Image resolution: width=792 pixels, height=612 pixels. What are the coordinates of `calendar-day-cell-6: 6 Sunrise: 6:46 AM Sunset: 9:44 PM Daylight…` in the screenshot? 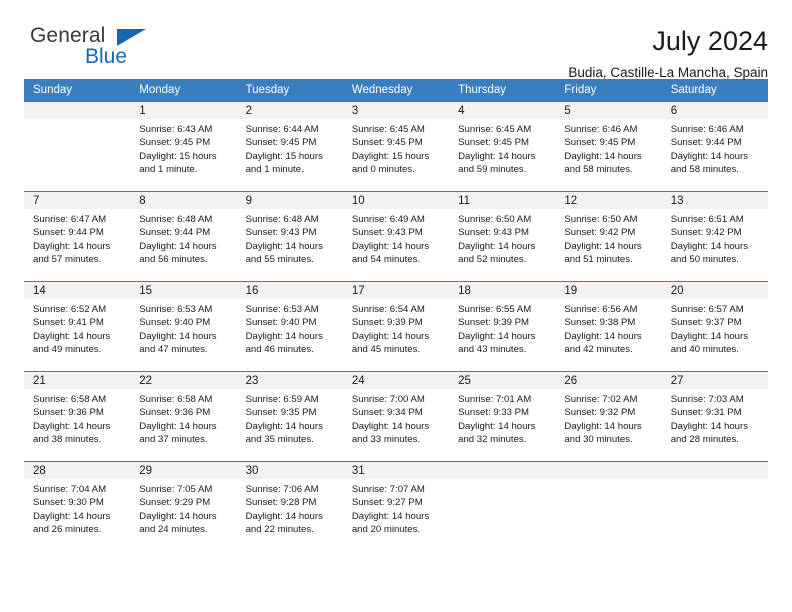 It's located at (714, 146).